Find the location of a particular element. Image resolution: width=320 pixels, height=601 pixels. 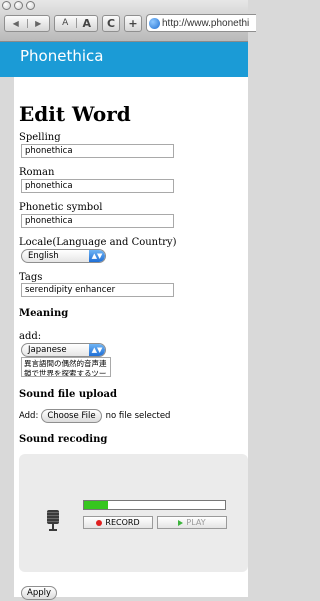

spelling-input: phonethica is located at coordinates (97, 151).